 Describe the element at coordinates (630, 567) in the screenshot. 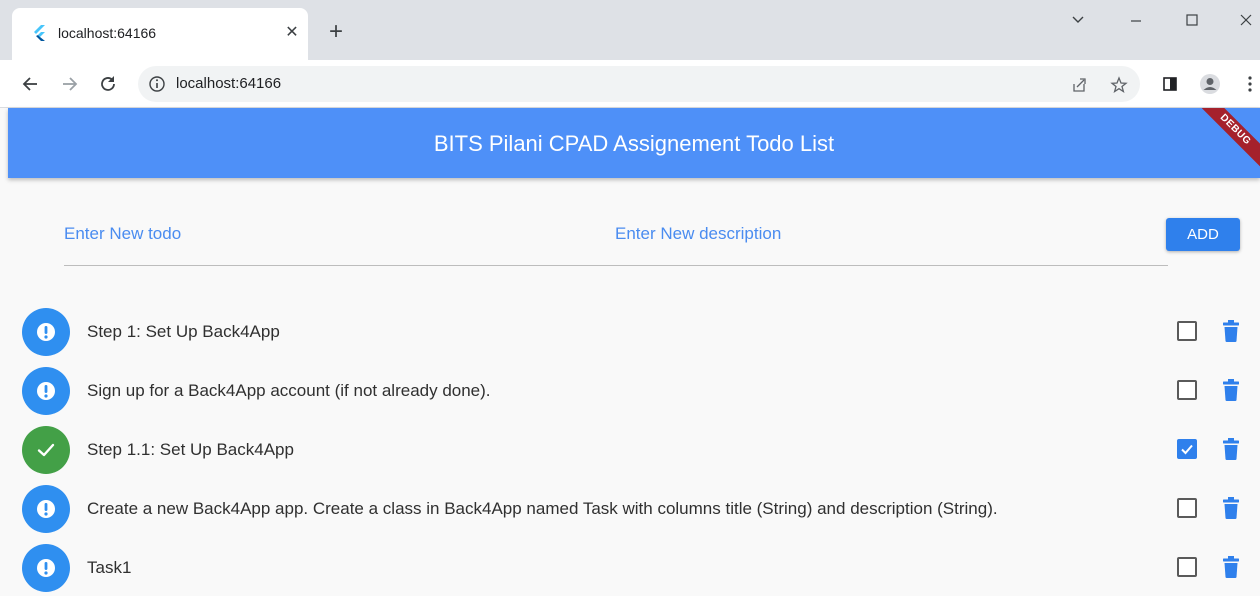

I see `todo-item: Task1` at that location.